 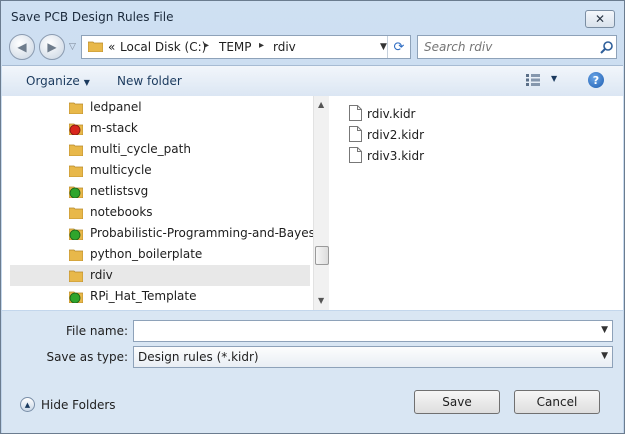 I want to click on save-as-type-dropdown-arrow: ▼, so click(x=604, y=356).